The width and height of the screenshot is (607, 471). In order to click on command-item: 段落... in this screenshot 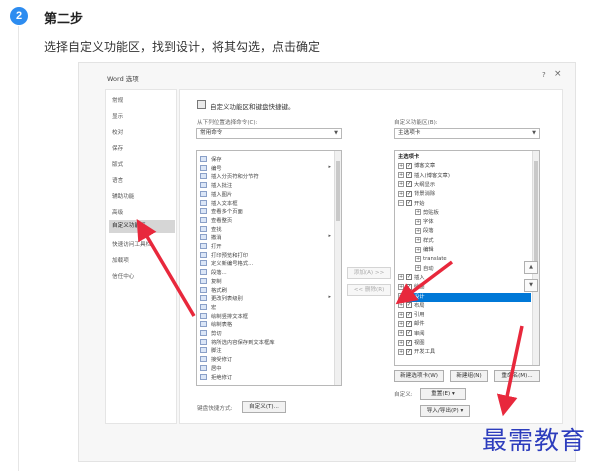, I will do `click(219, 272)`.